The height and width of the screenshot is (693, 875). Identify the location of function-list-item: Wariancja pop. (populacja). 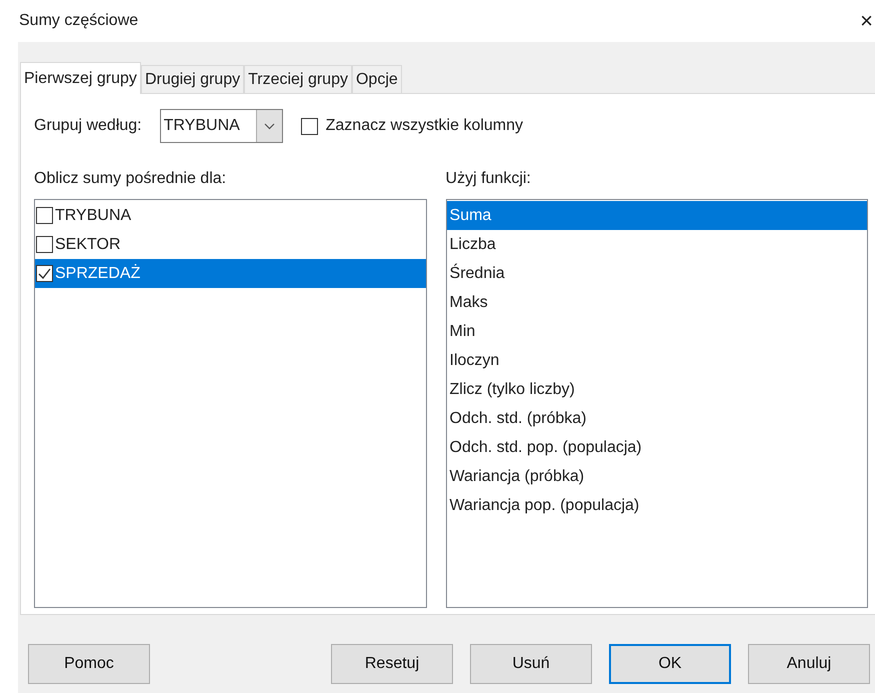
(656, 505).